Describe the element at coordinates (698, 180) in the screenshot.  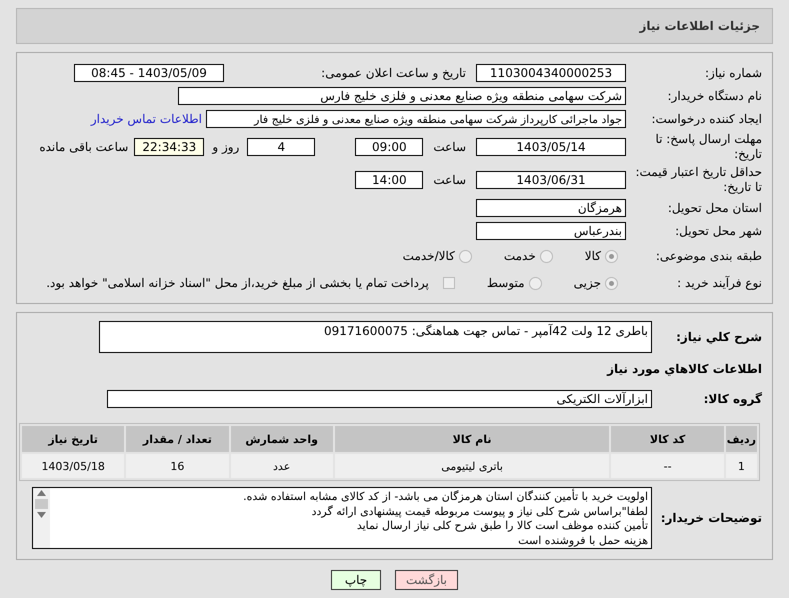
I see `field-label: حداقل تاریخ اعتبار قیمت: تا تاریخ:` at that location.